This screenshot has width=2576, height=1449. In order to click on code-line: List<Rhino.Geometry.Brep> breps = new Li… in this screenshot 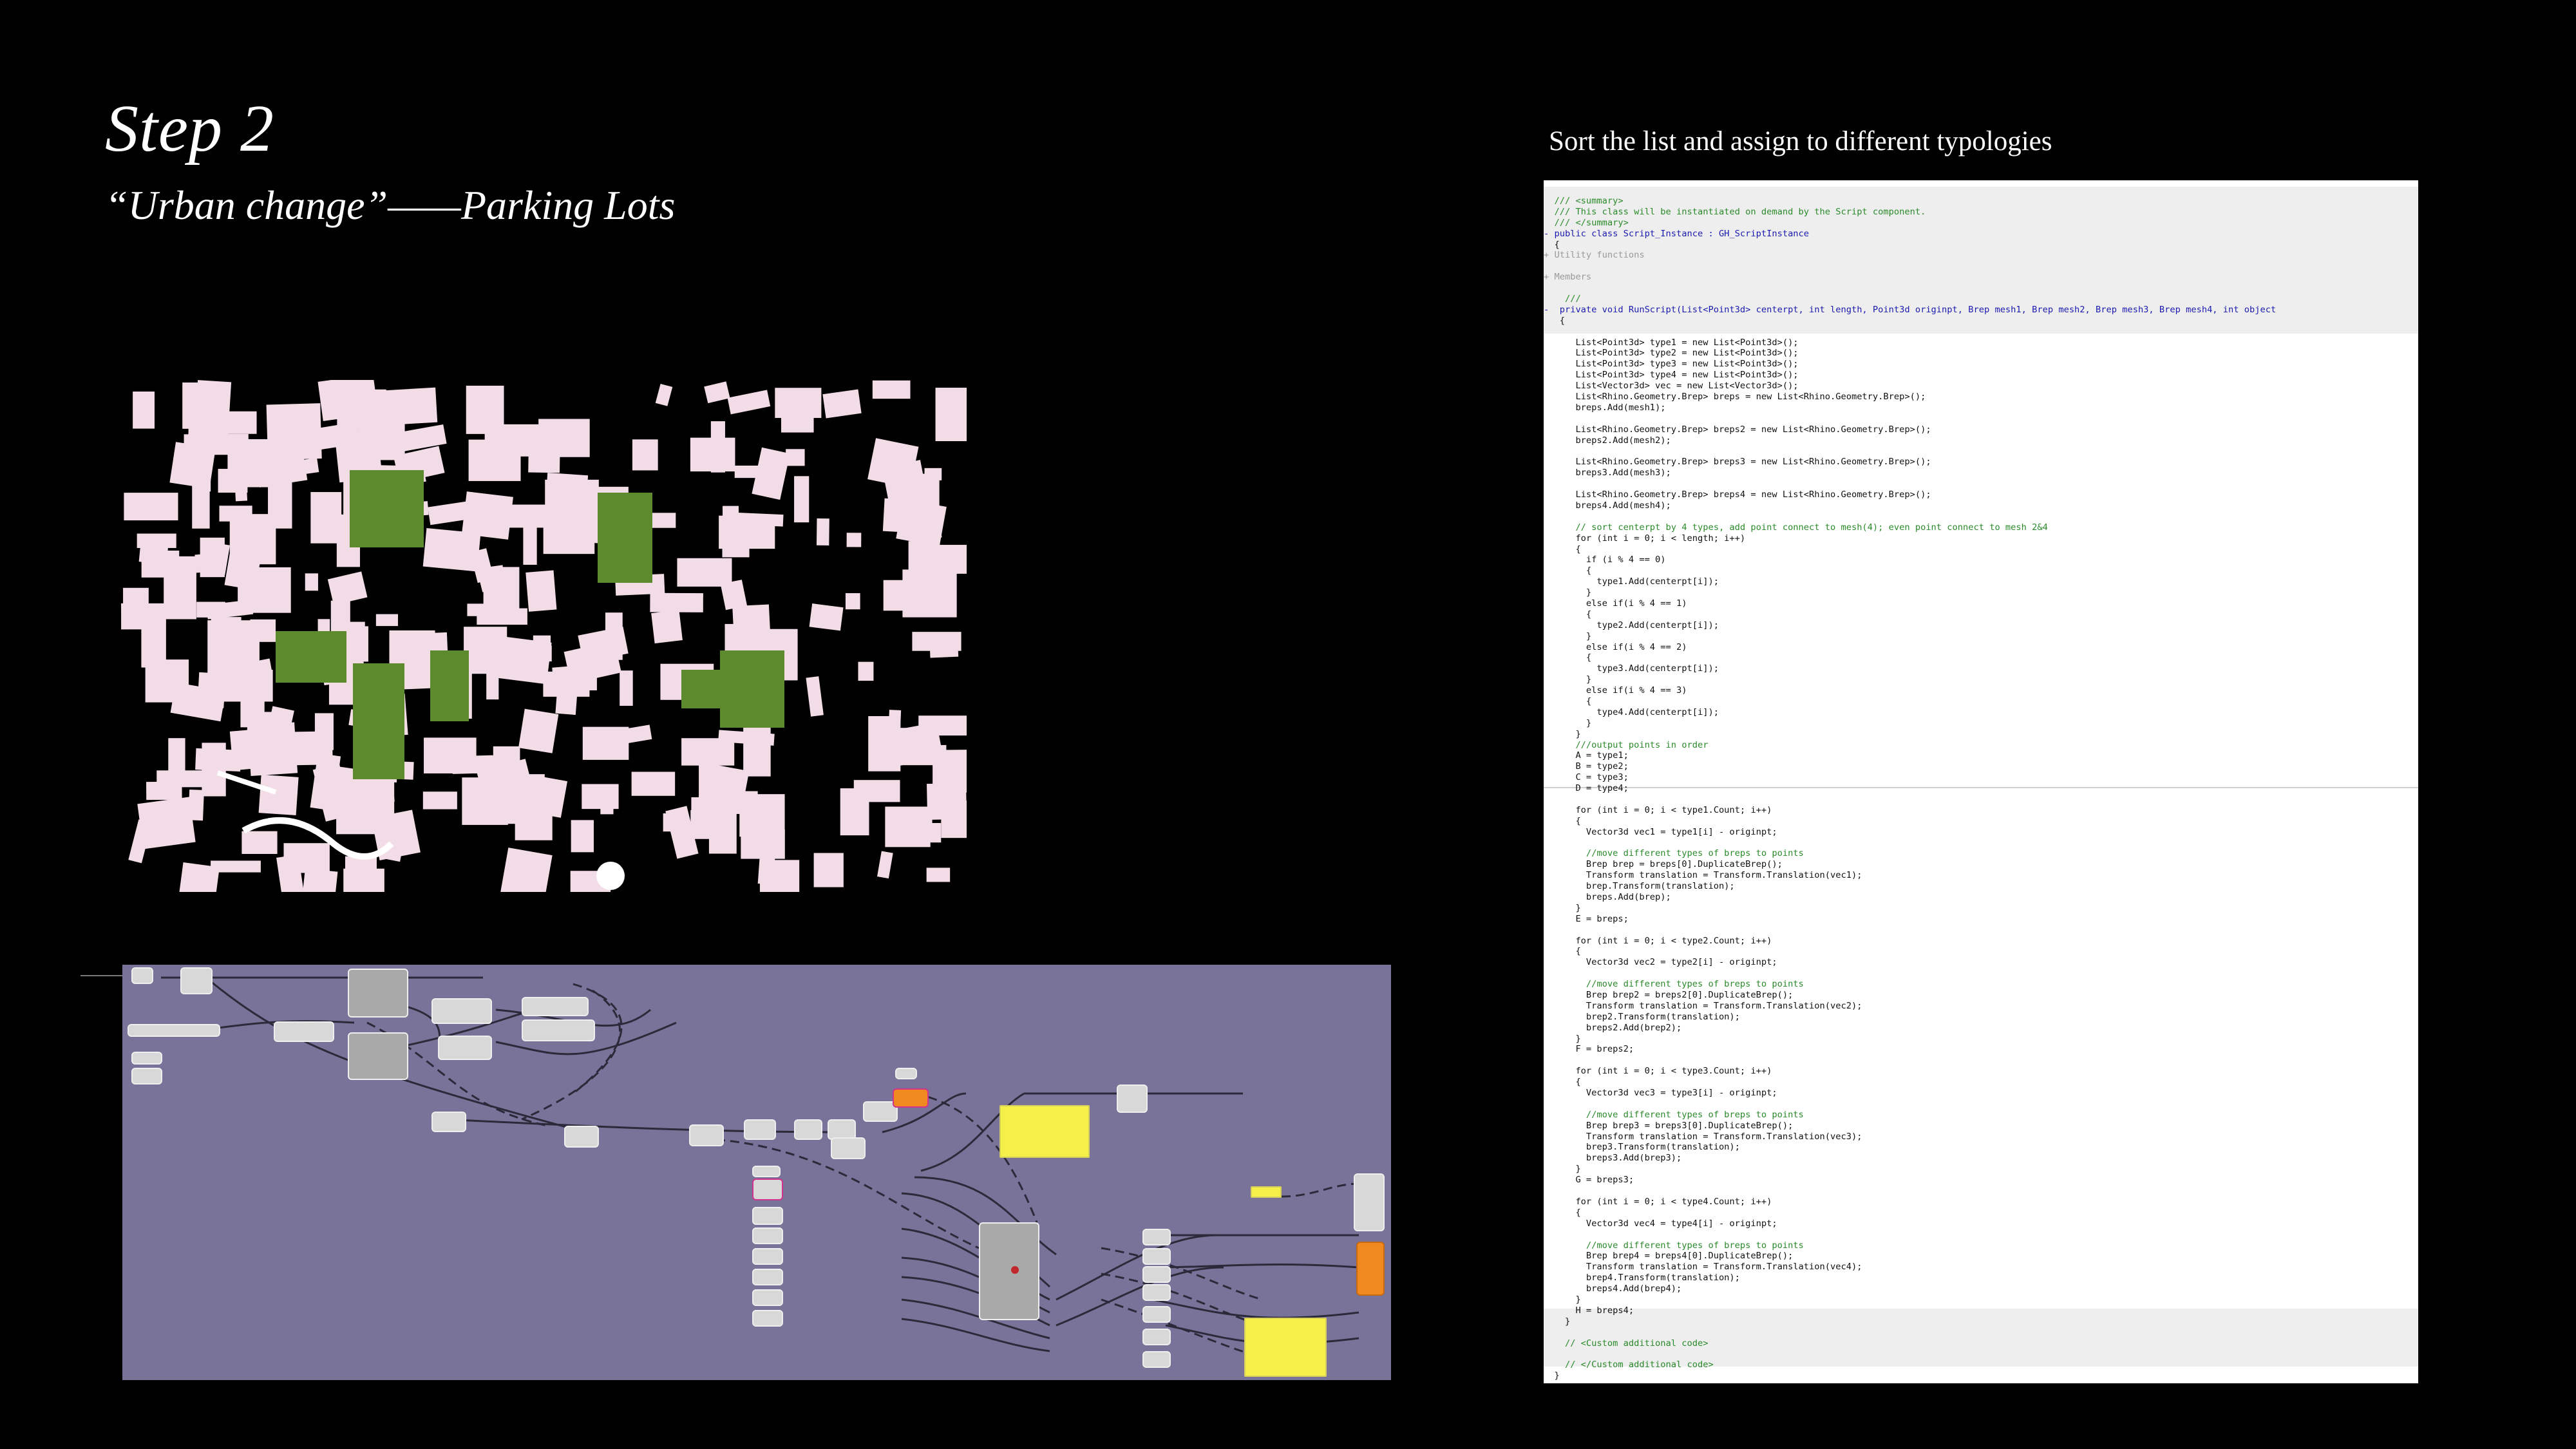, I will do `click(1735, 397)`.